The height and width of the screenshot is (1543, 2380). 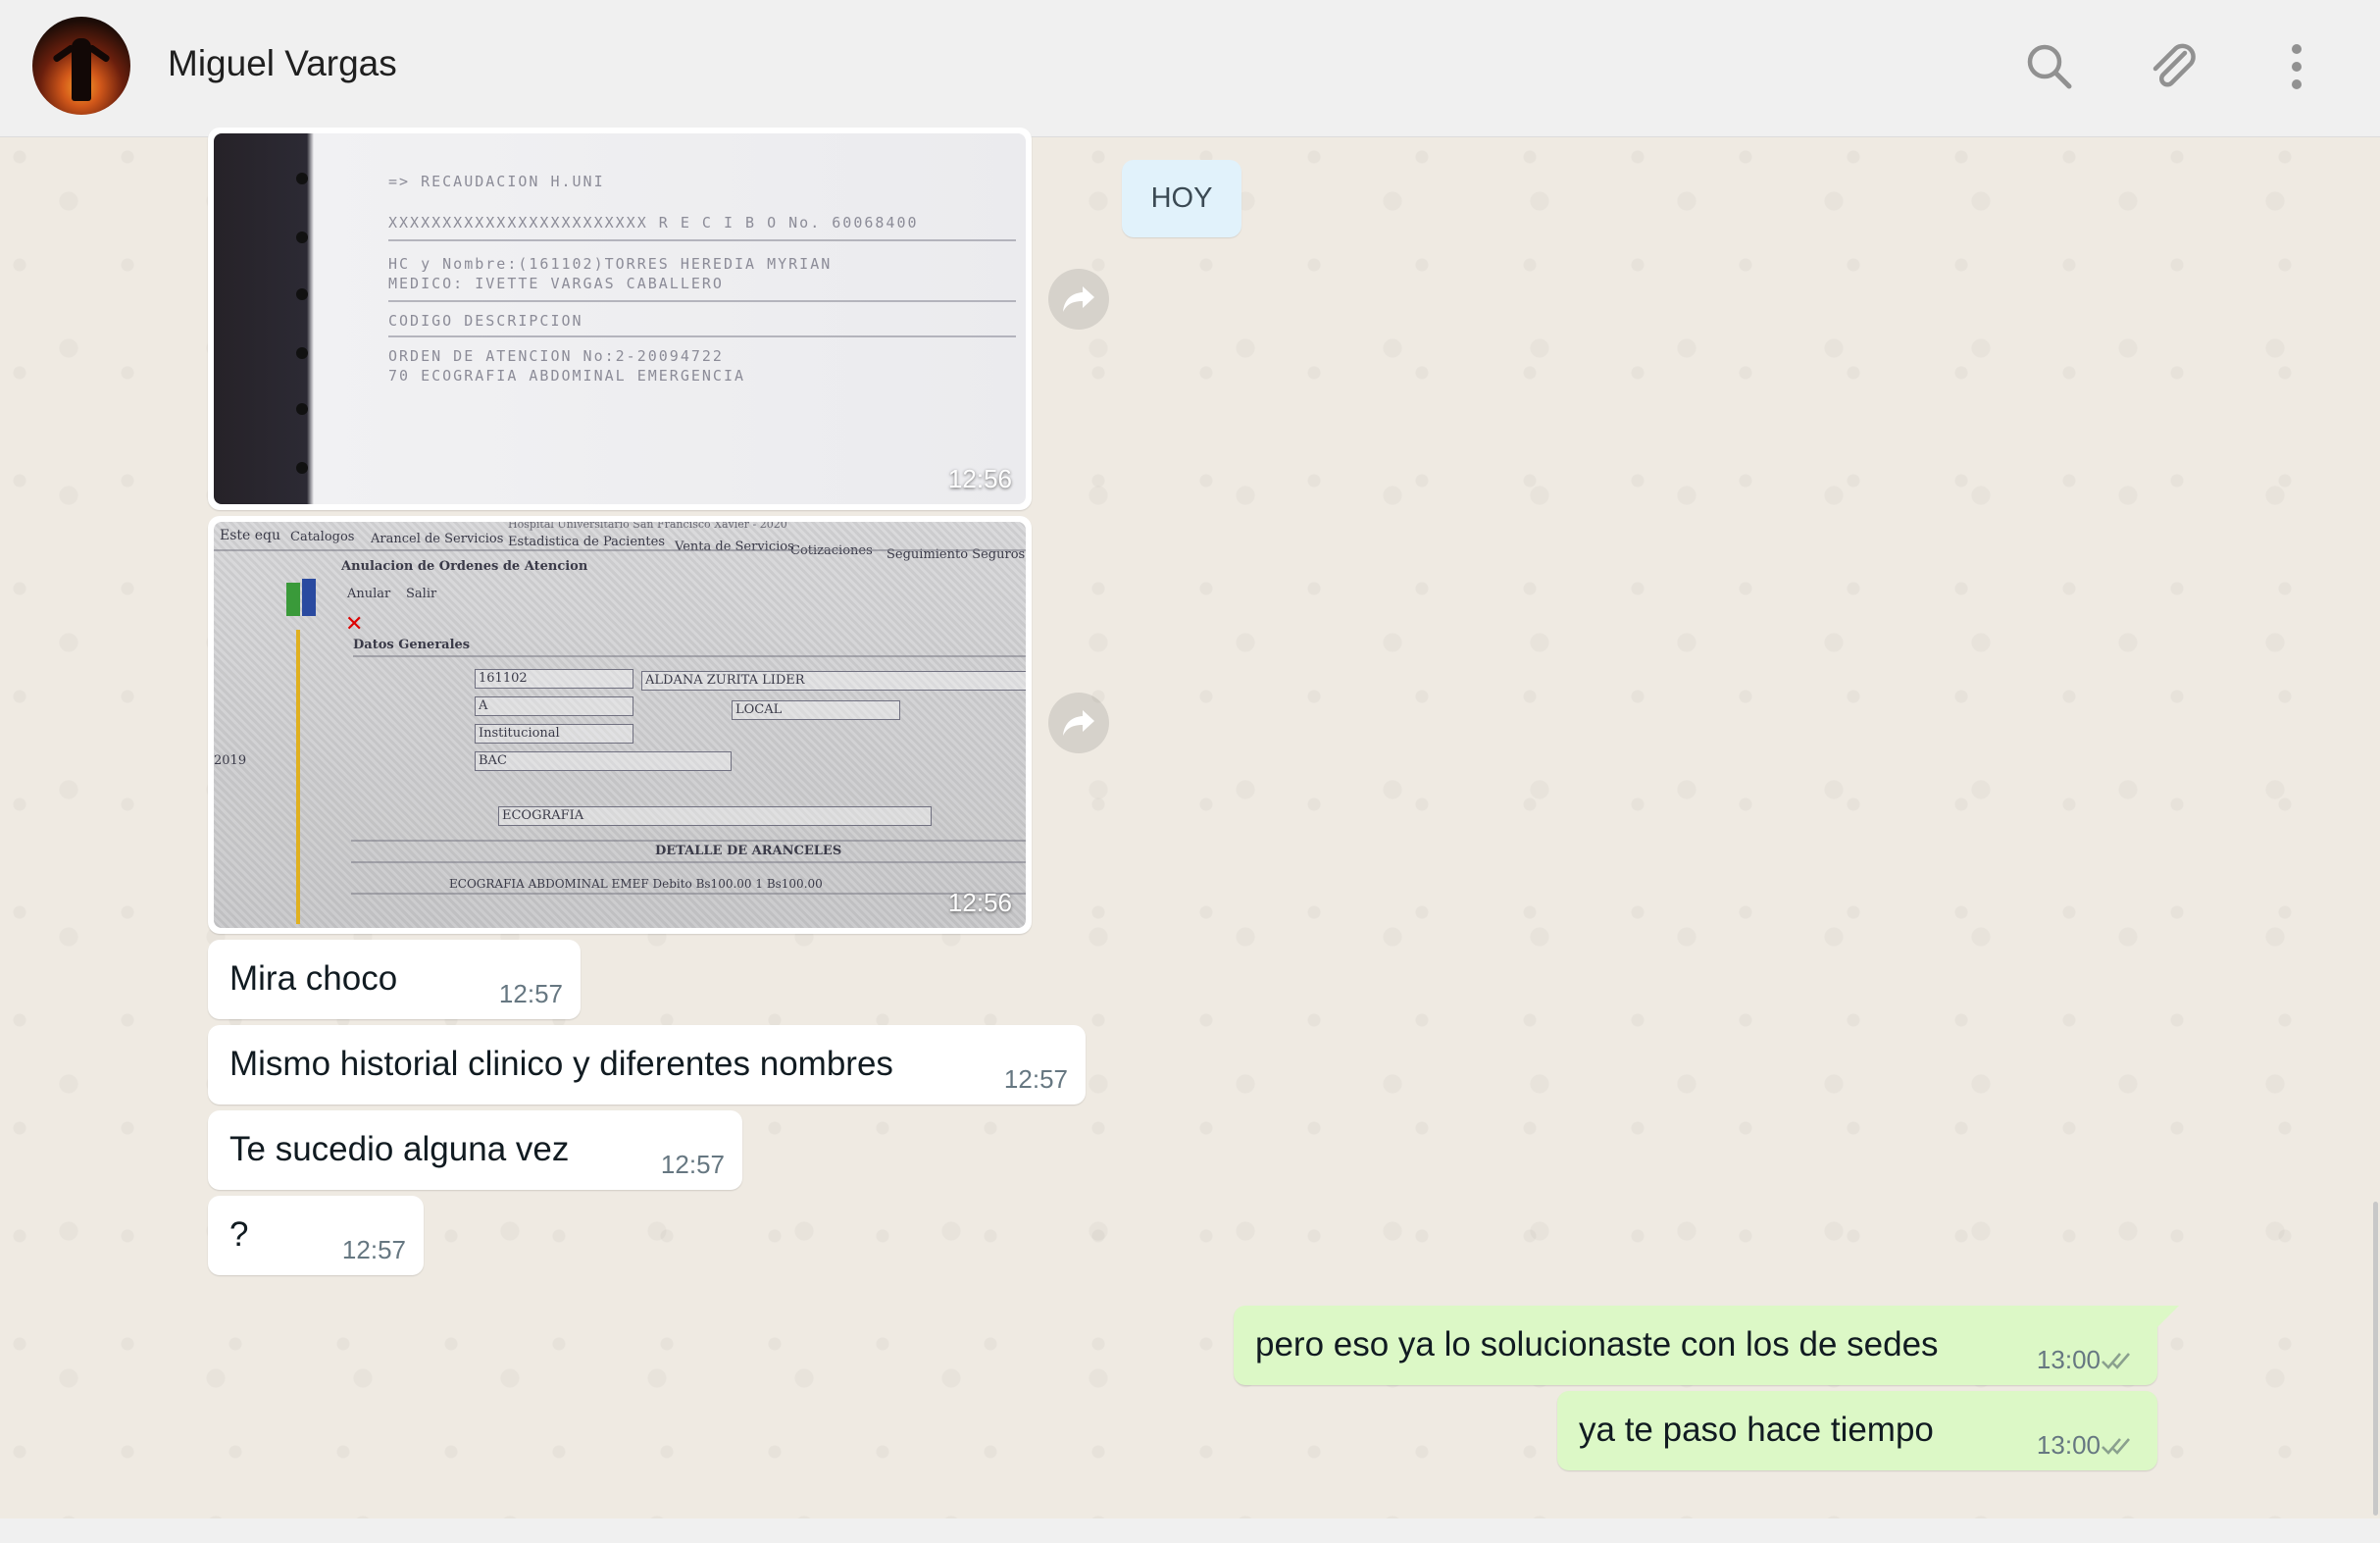 I want to click on receipt-line: => RECAUDACION H.UNI, so click(x=496, y=181).